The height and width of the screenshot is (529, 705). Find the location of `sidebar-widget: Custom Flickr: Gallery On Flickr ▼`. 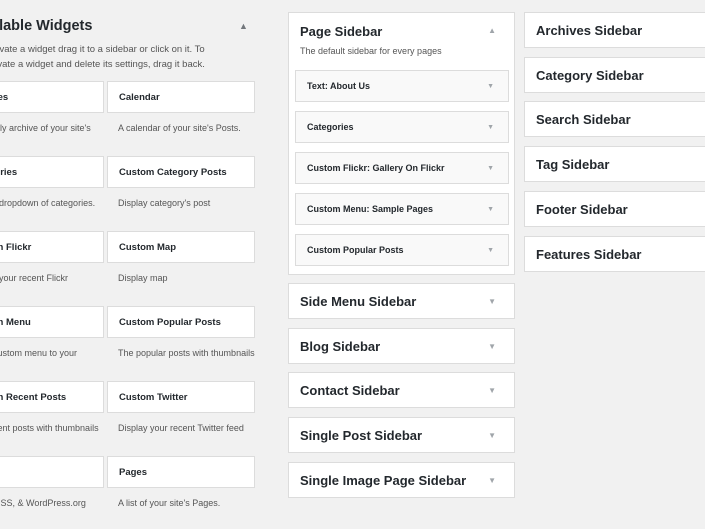

sidebar-widget: Custom Flickr: Gallery On Flickr ▼ is located at coordinates (402, 168).